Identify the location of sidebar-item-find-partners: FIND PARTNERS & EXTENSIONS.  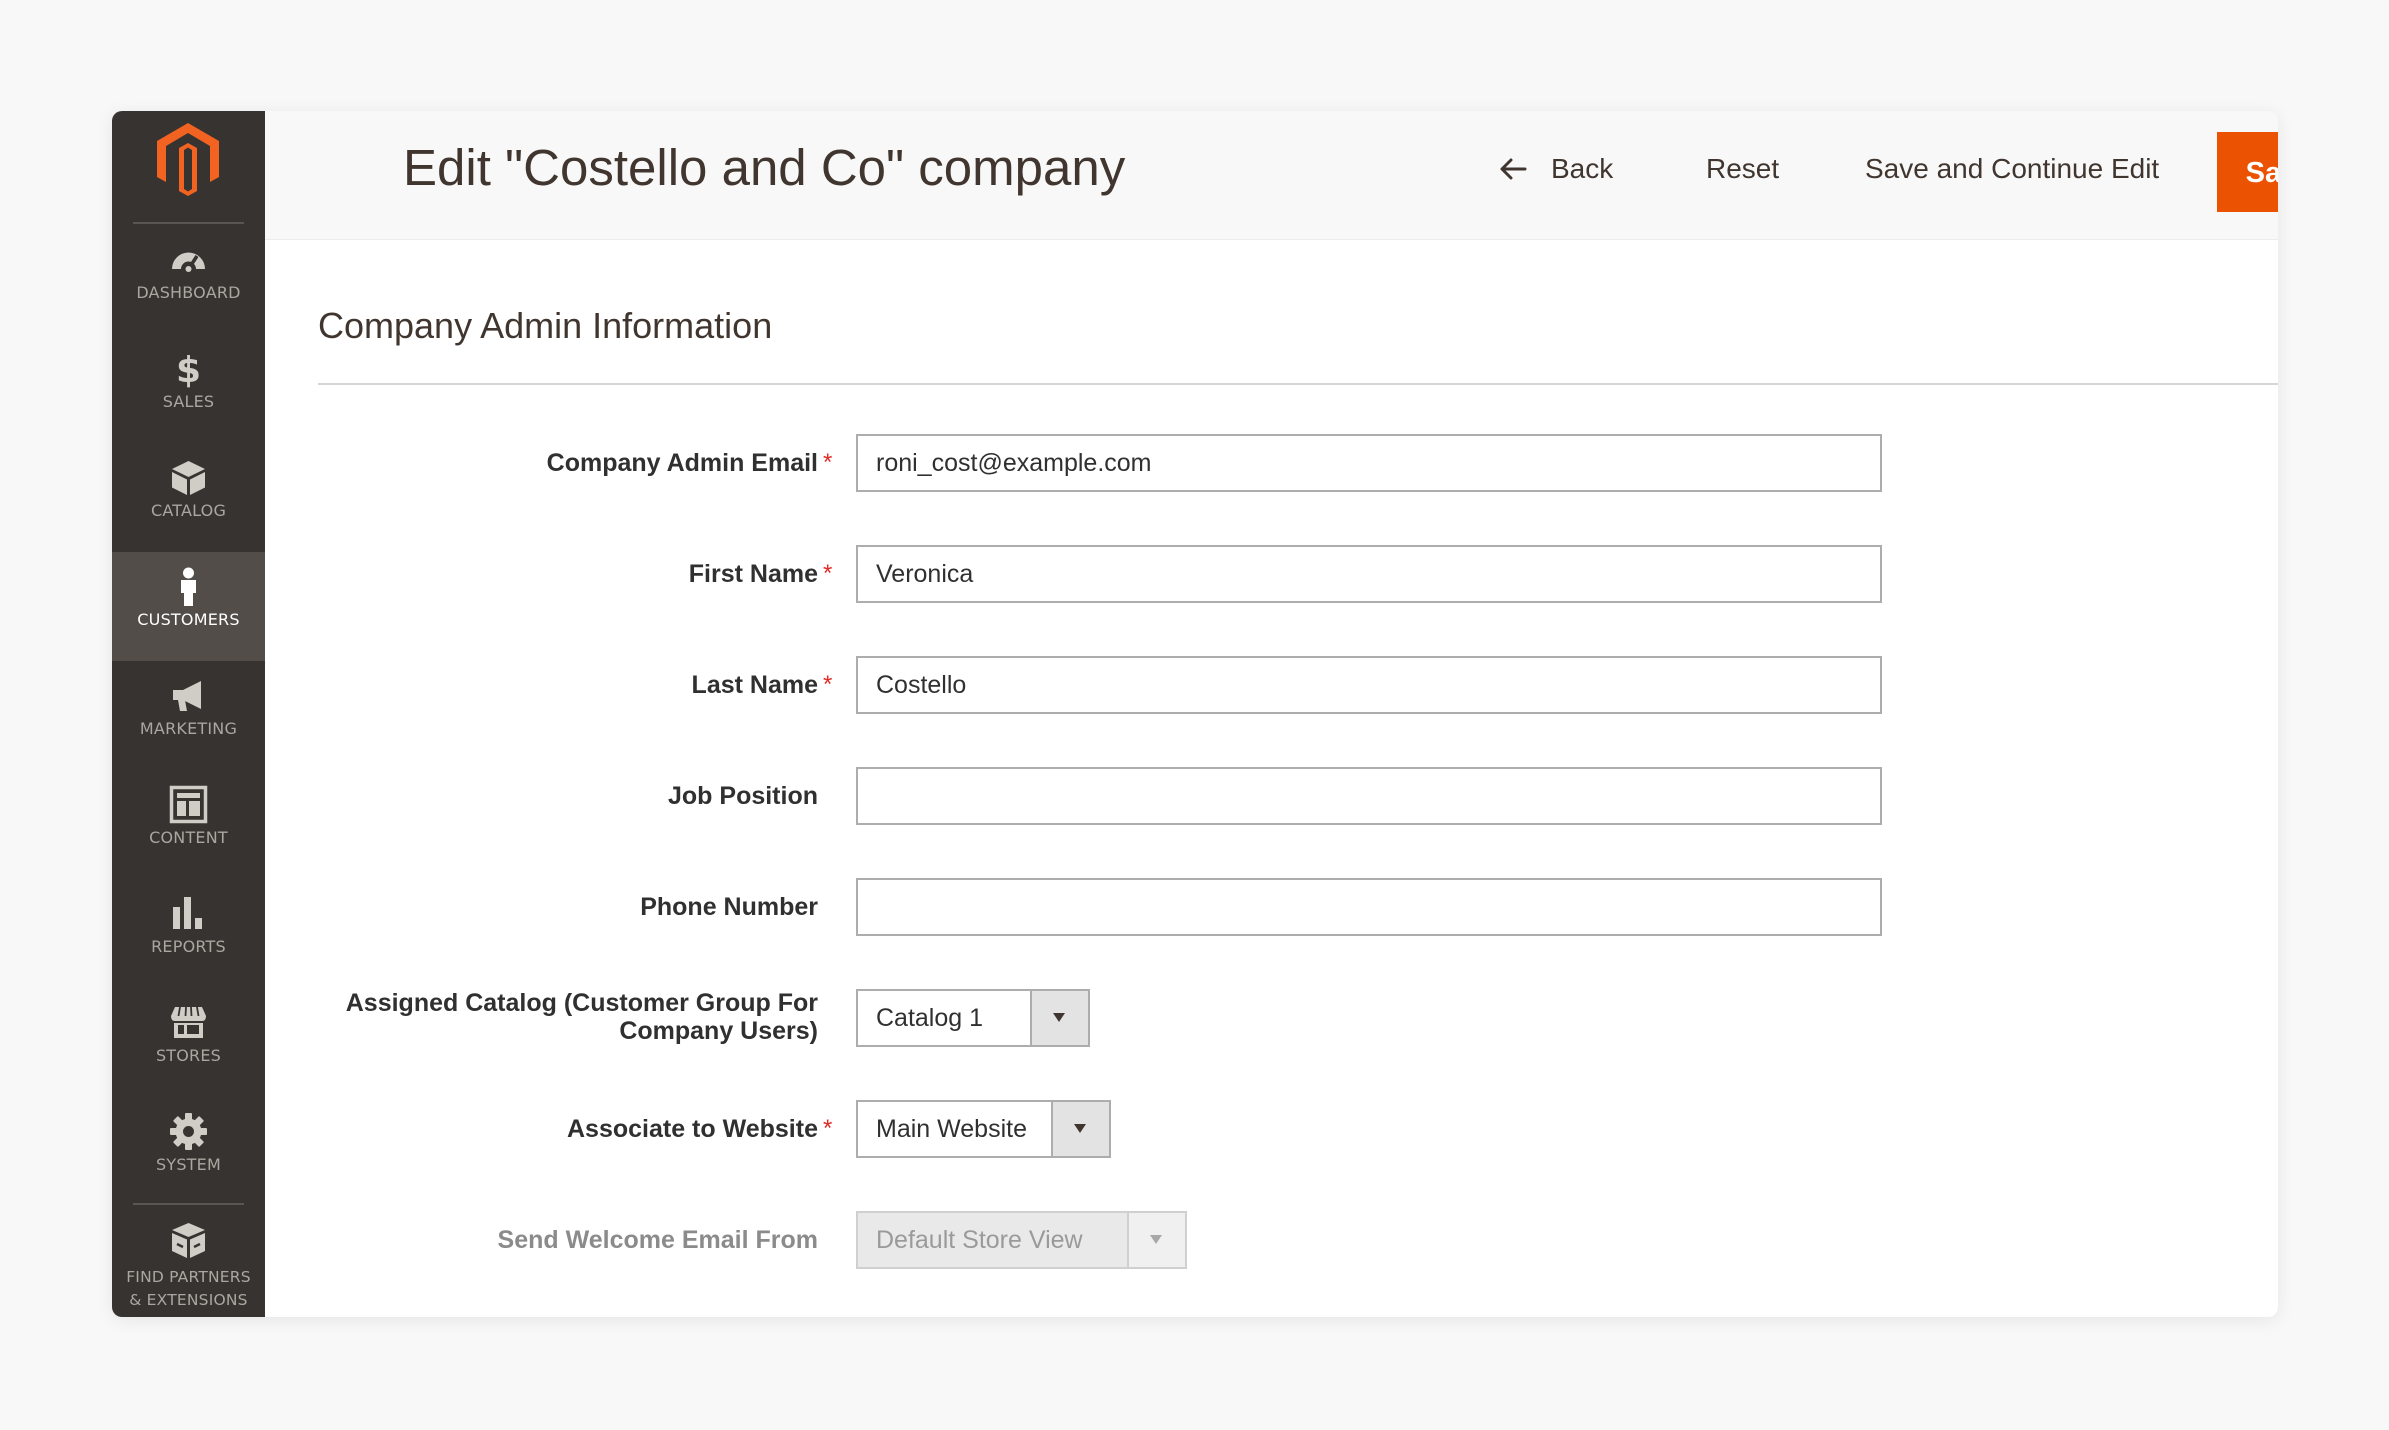
(188, 1261).